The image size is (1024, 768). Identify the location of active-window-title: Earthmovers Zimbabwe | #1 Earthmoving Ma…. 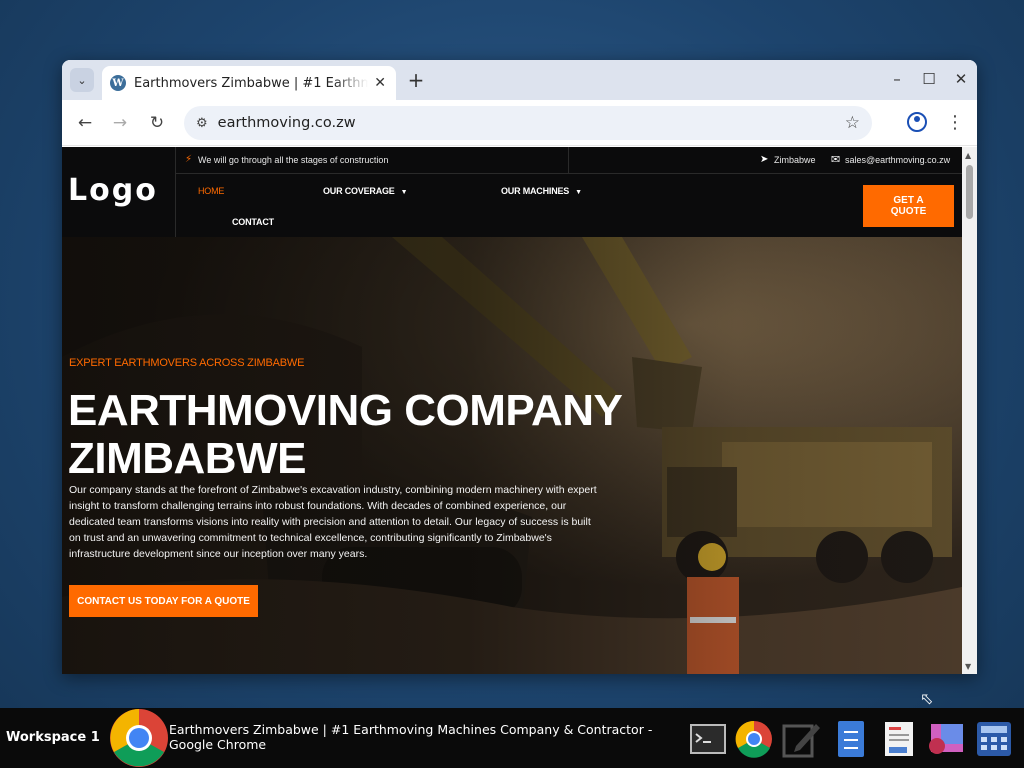
(426, 737).